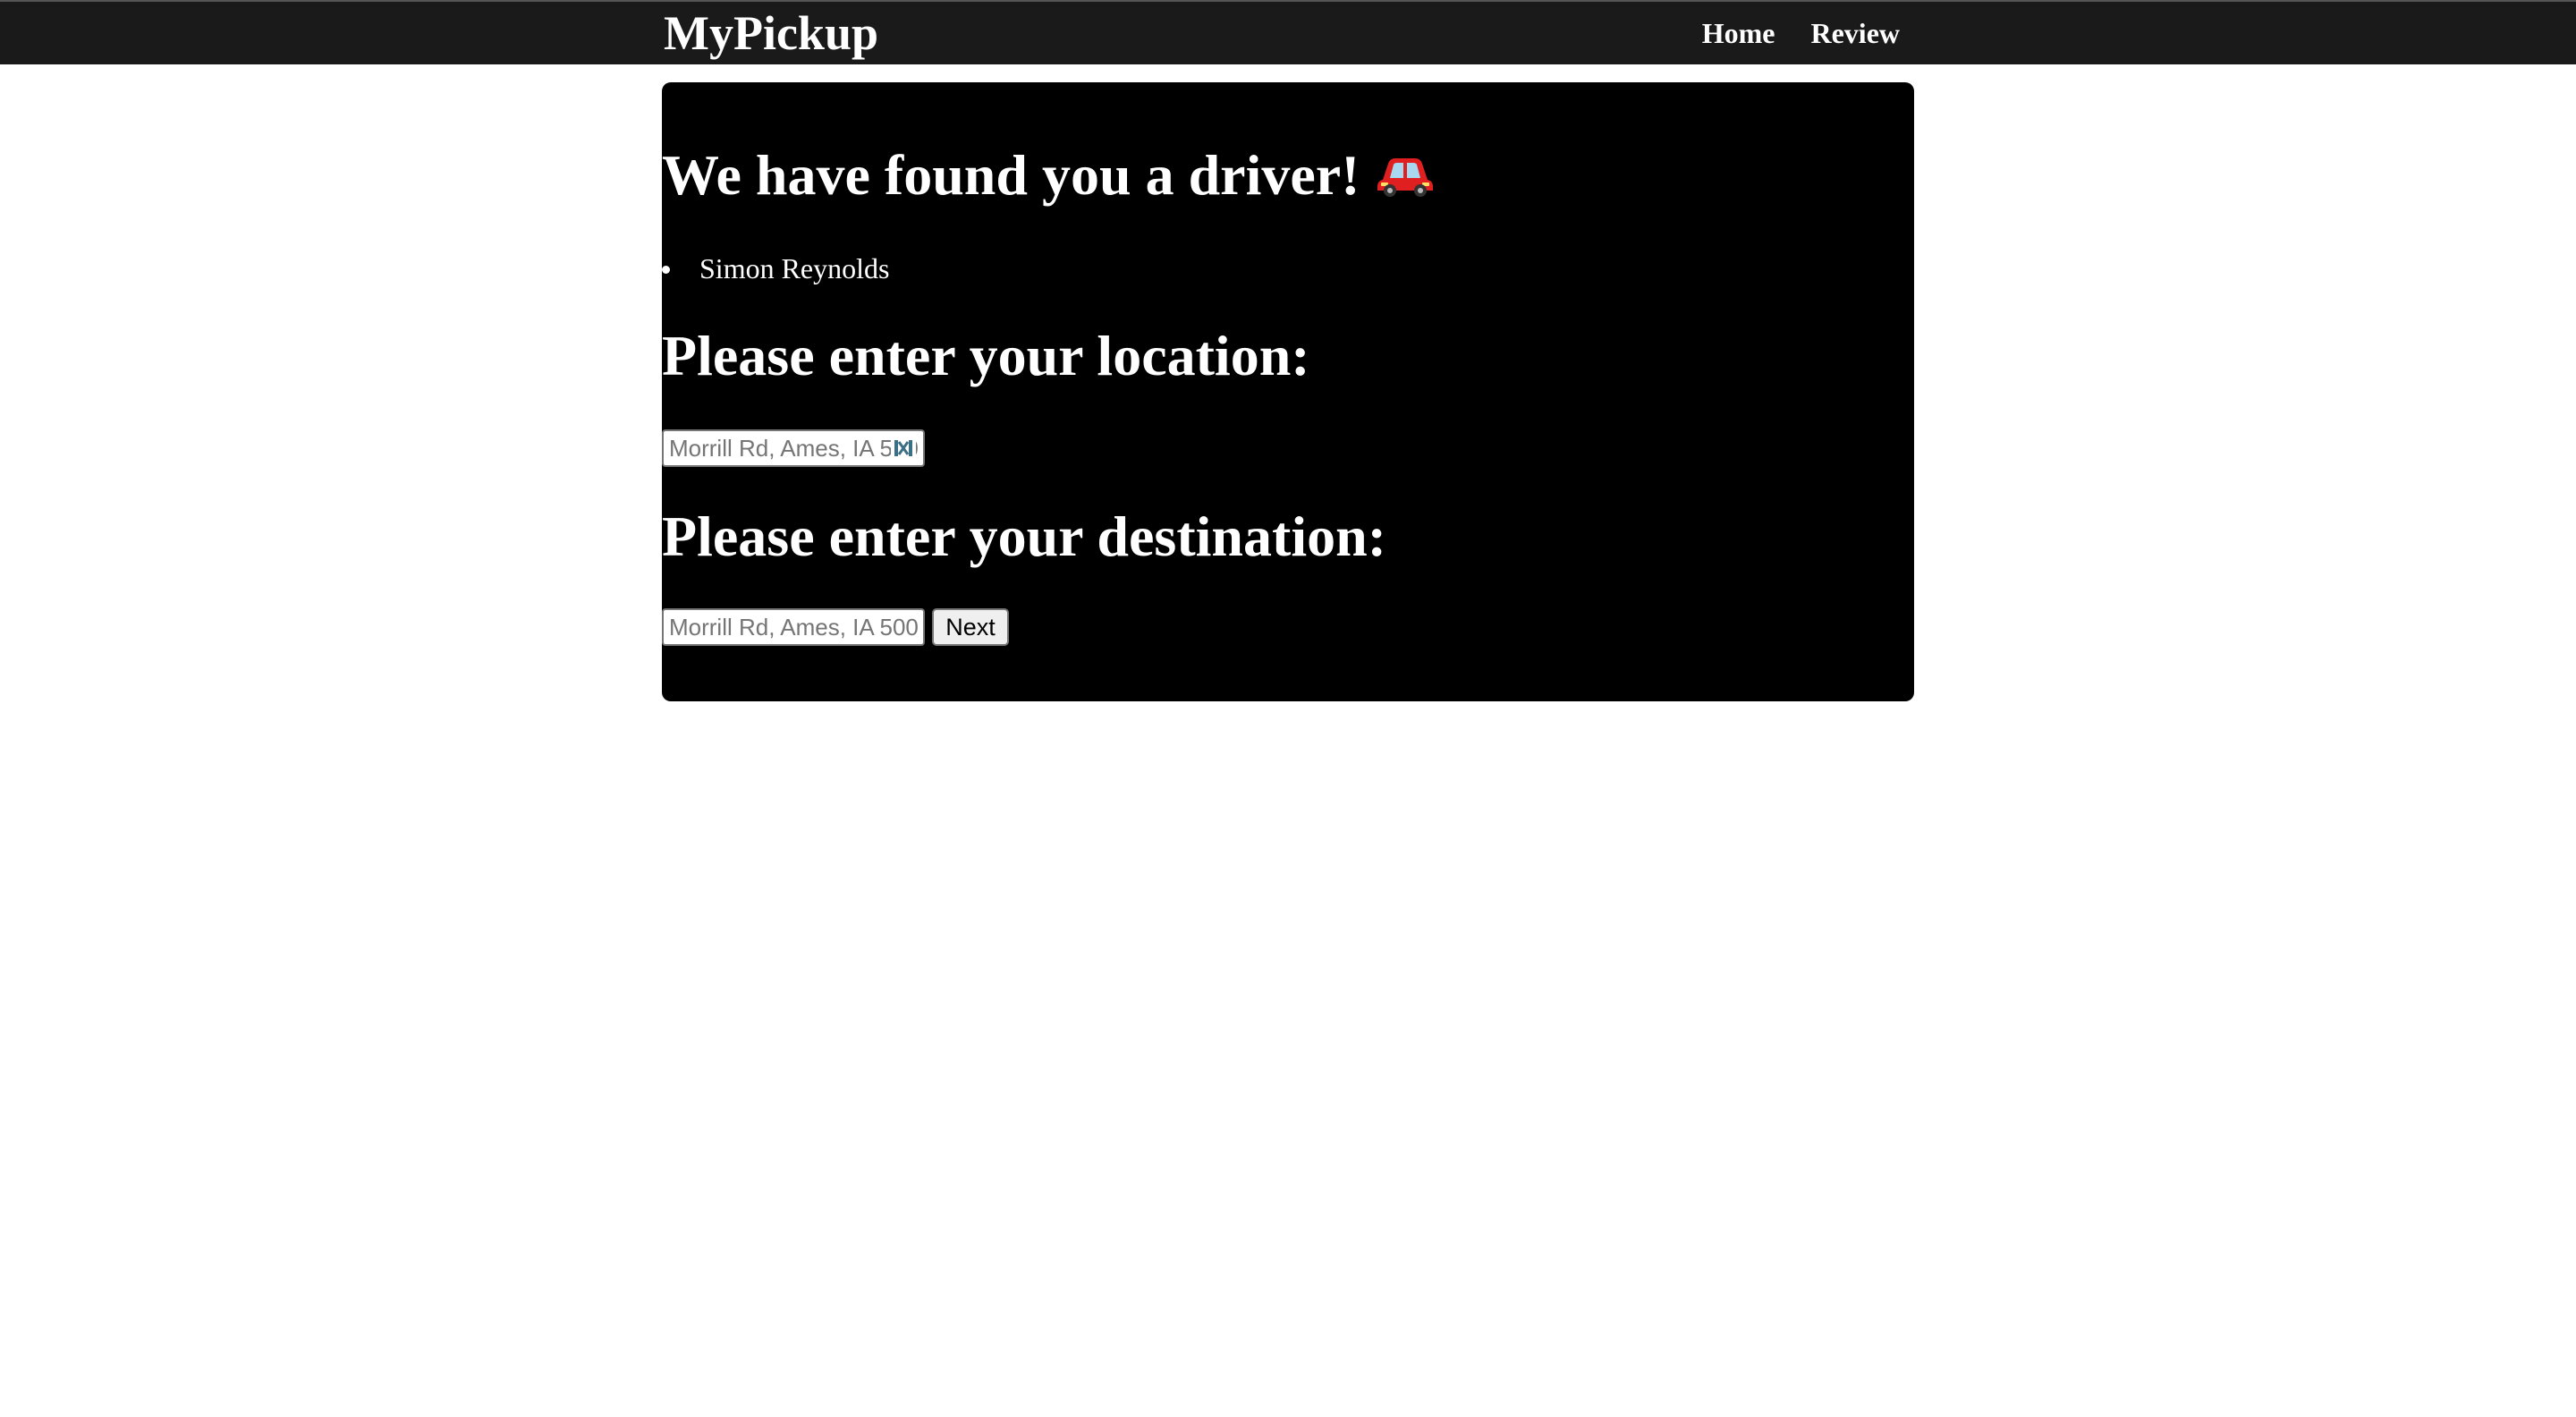 The image size is (2576, 1417). Describe the element at coordinates (771, 33) in the screenshot. I see `brand-logo: MyPickup` at that location.